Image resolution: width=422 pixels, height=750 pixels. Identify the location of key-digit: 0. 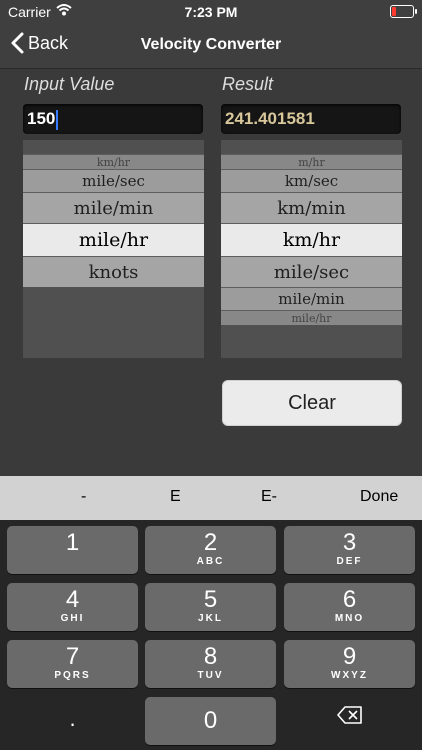
(210, 720).